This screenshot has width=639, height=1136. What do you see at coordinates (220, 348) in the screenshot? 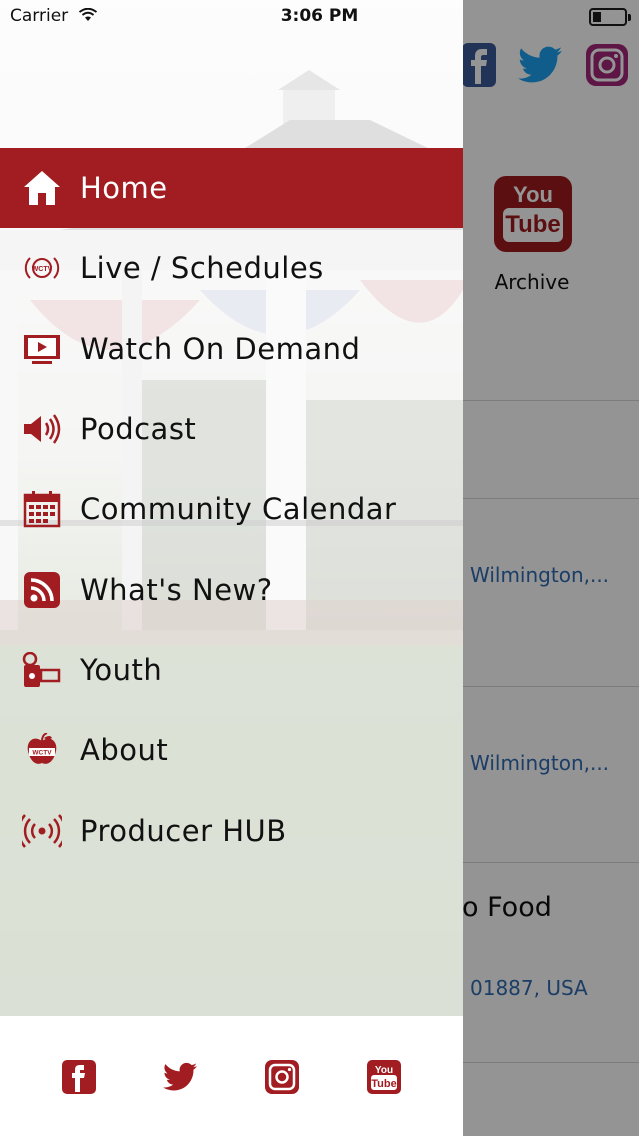
I see `menu-item-label: Watch On Demand` at bounding box center [220, 348].